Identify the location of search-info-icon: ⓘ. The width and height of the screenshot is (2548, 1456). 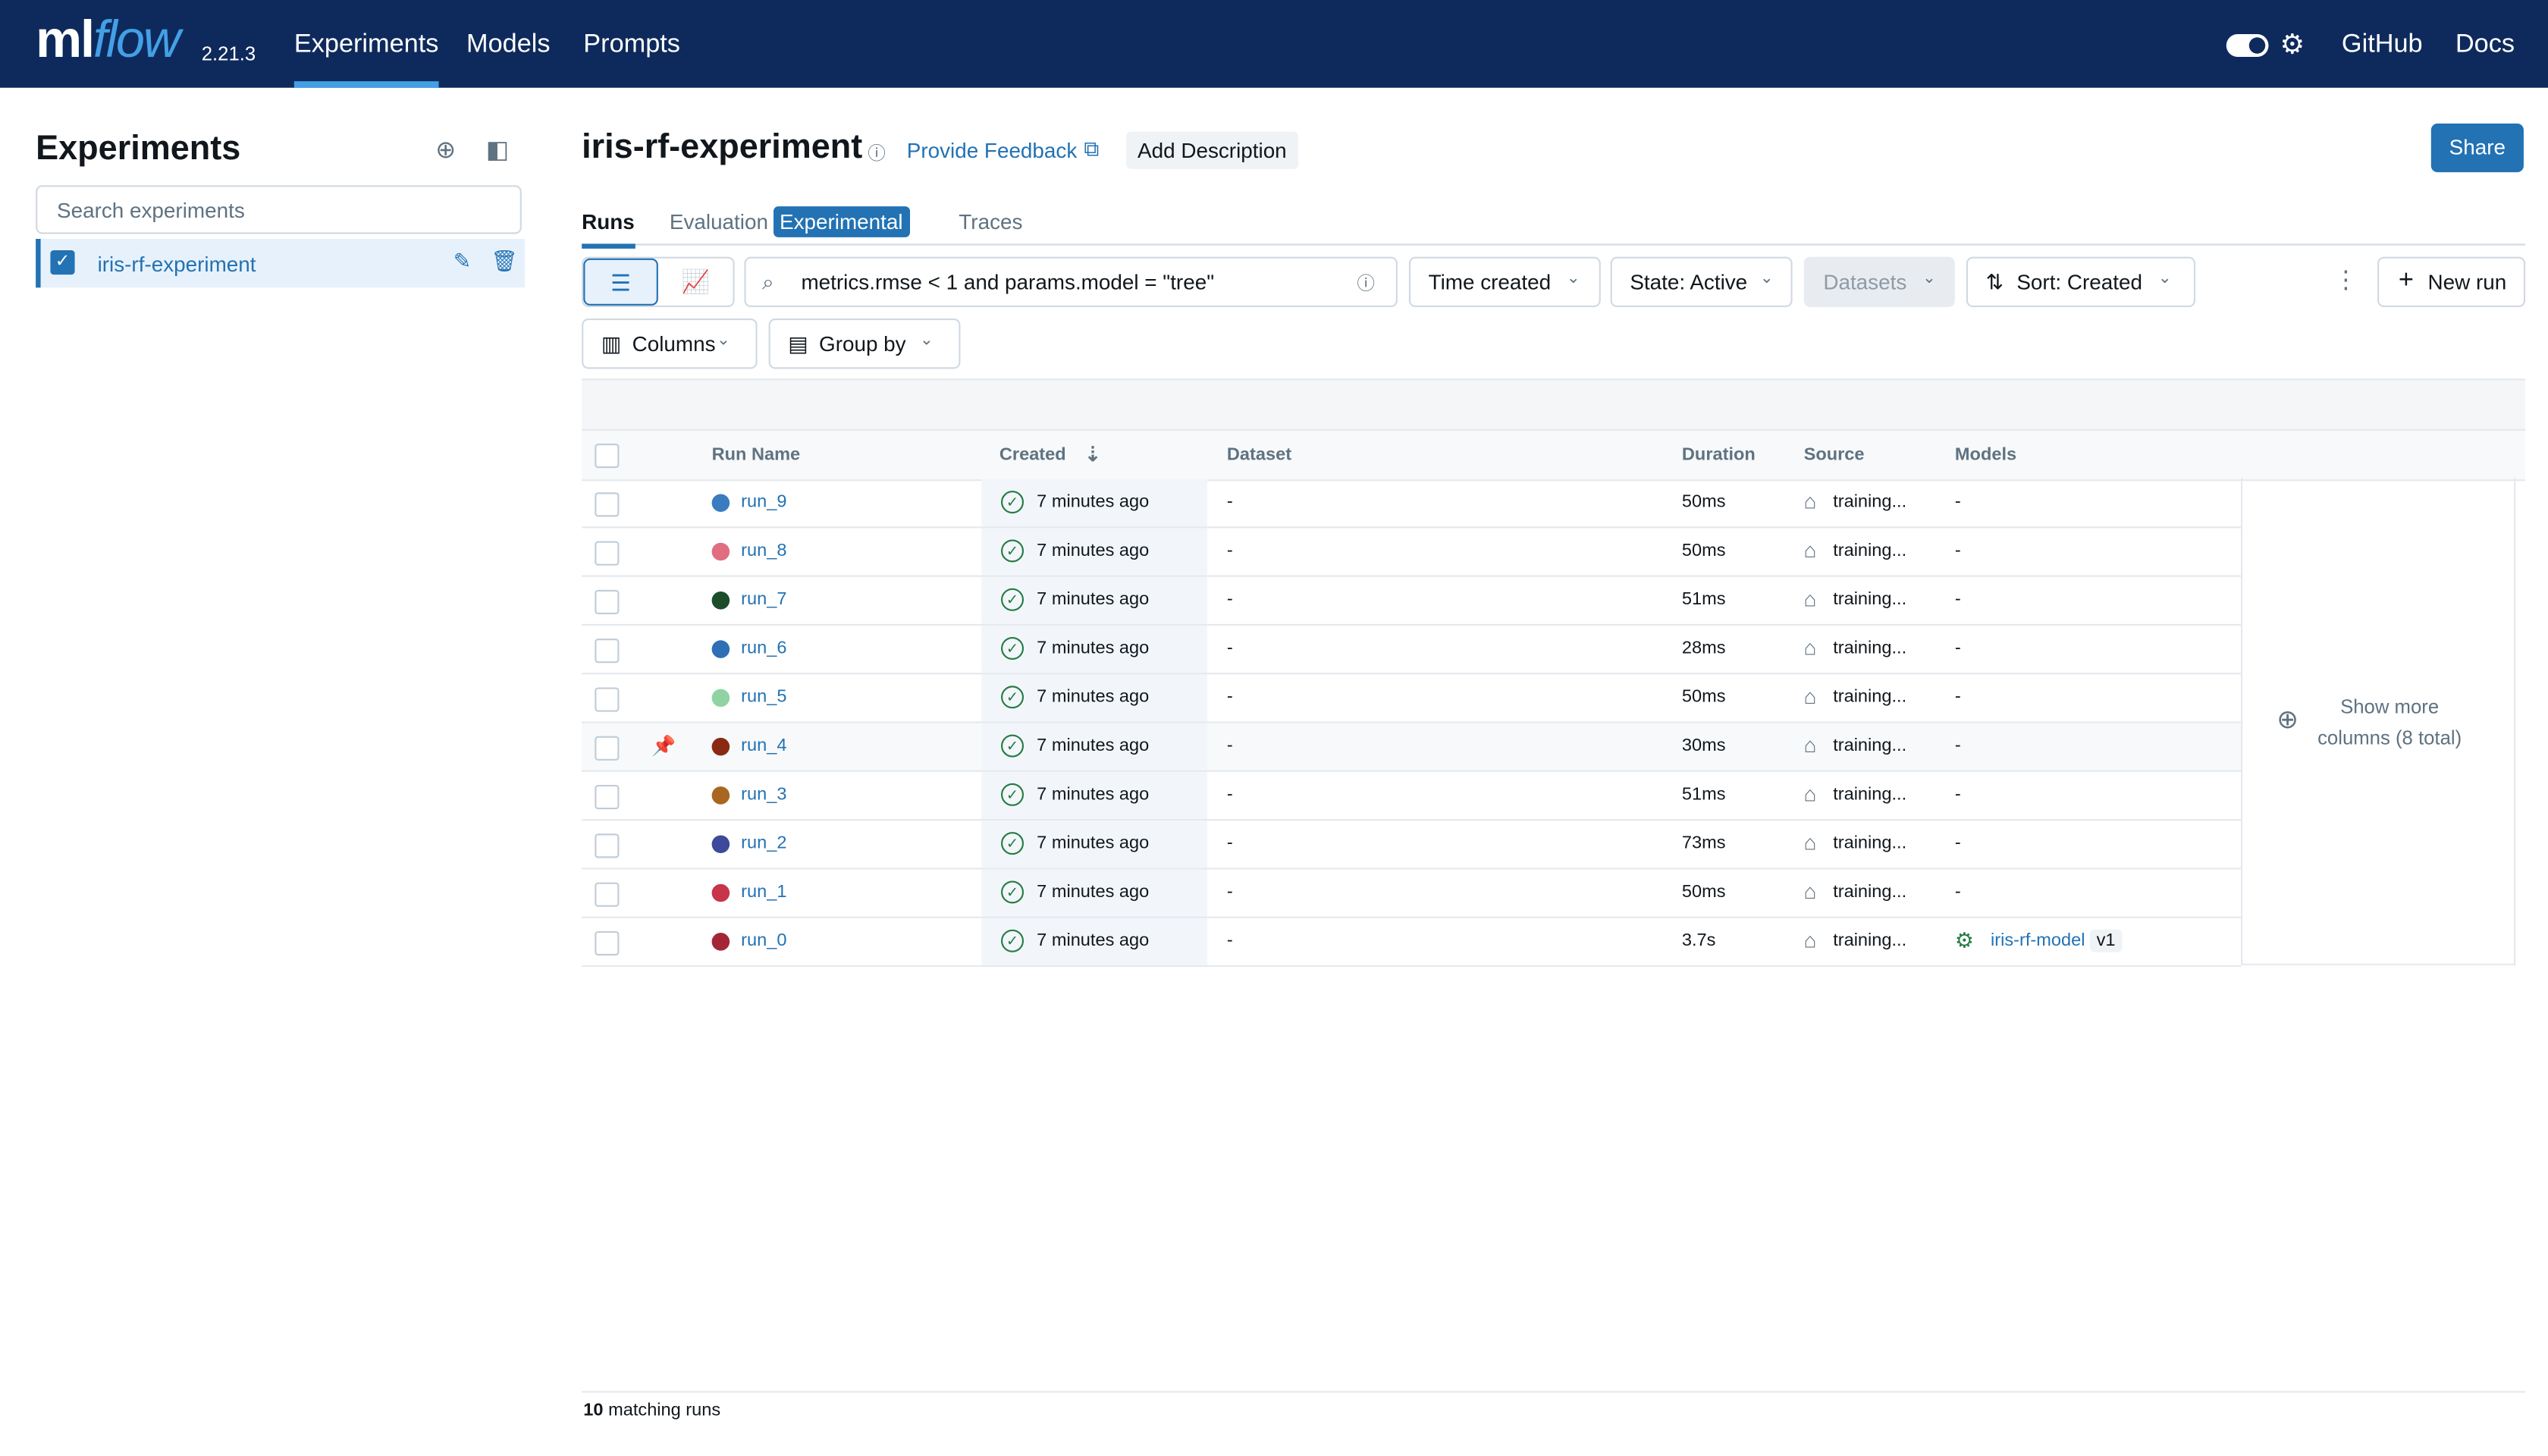
(1366, 283).